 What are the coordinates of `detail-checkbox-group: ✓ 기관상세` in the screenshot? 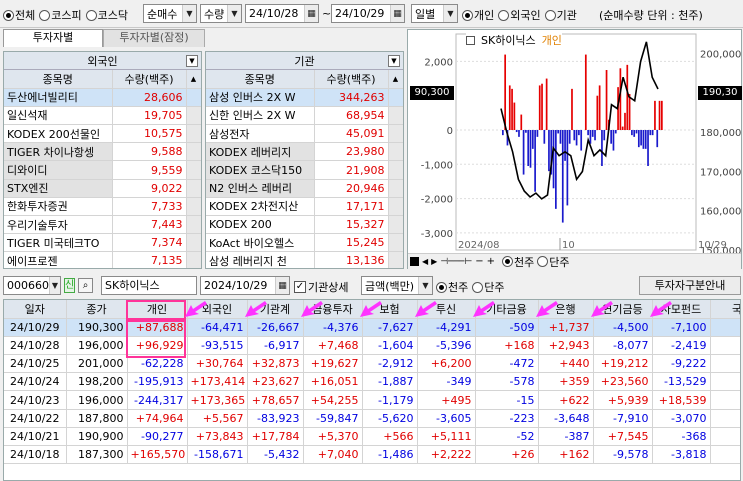 It's located at (321, 287).